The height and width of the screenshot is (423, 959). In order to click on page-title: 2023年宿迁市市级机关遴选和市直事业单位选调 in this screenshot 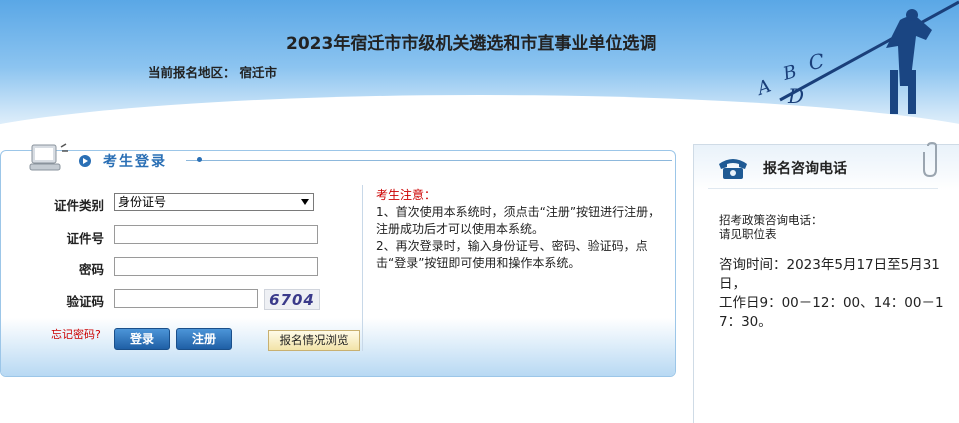, I will do `click(471, 44)`.